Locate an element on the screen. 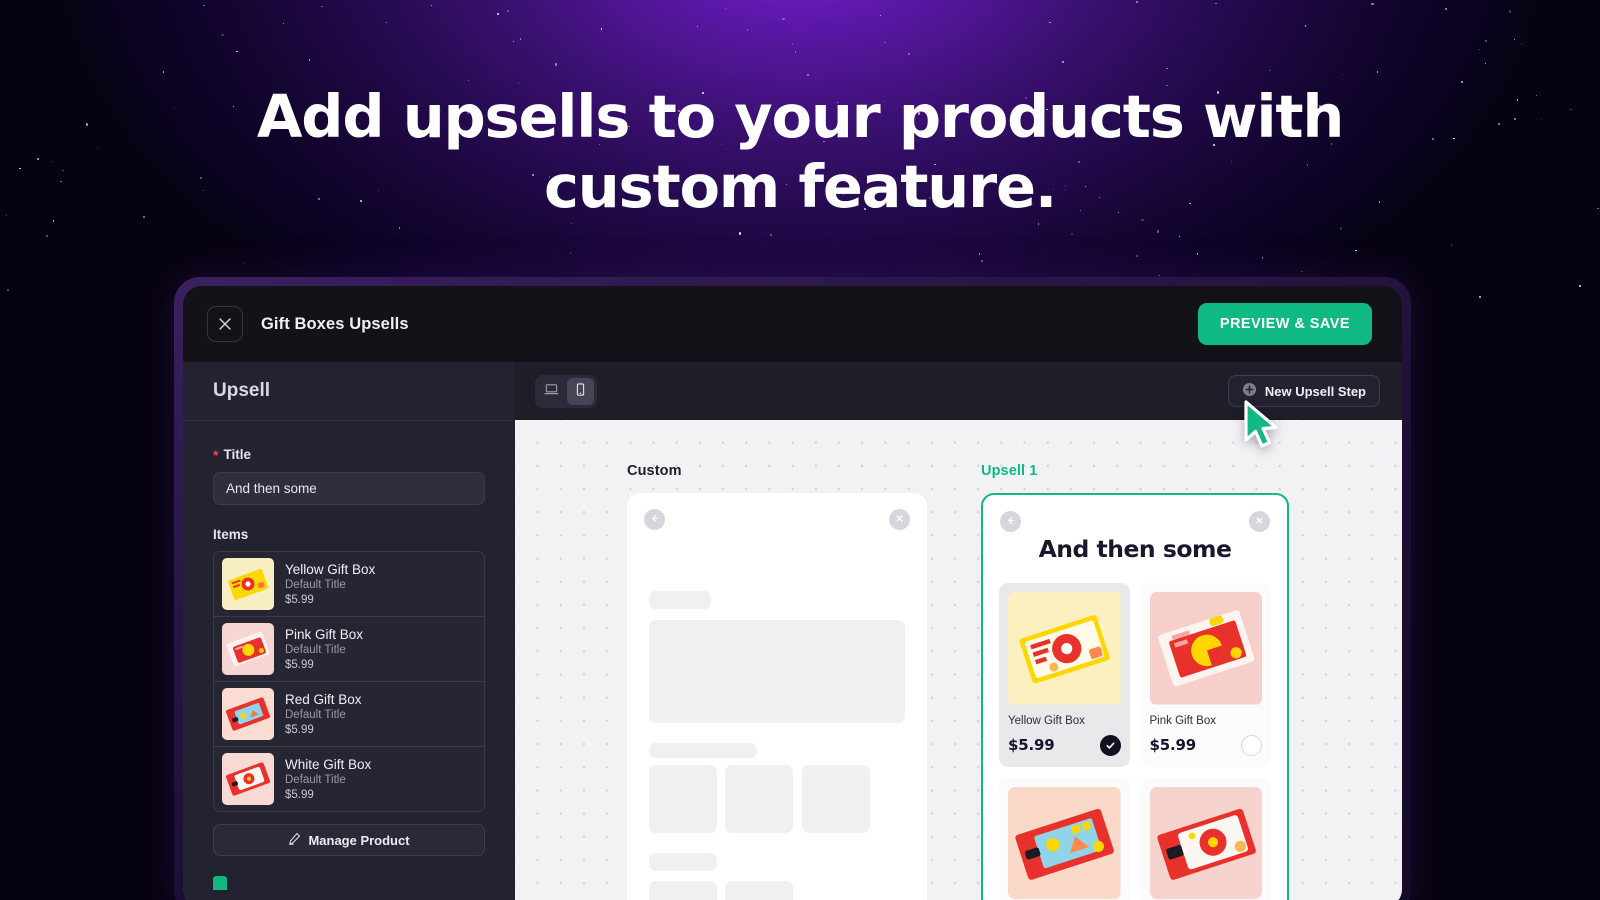  title-input is located at coordinates (349, 488).